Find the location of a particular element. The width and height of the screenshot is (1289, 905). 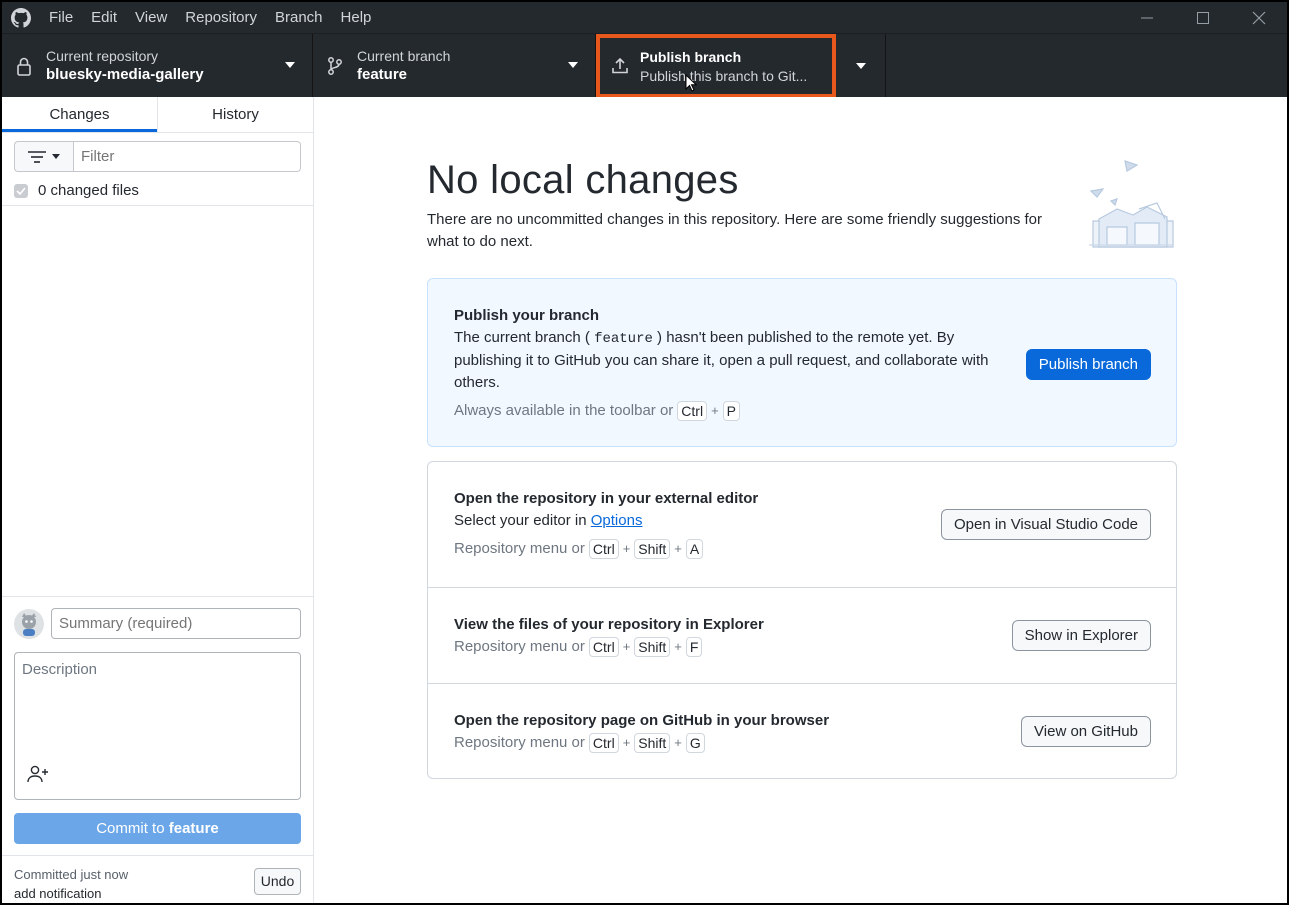

filter-options-button is located at coordinates (43, 156).